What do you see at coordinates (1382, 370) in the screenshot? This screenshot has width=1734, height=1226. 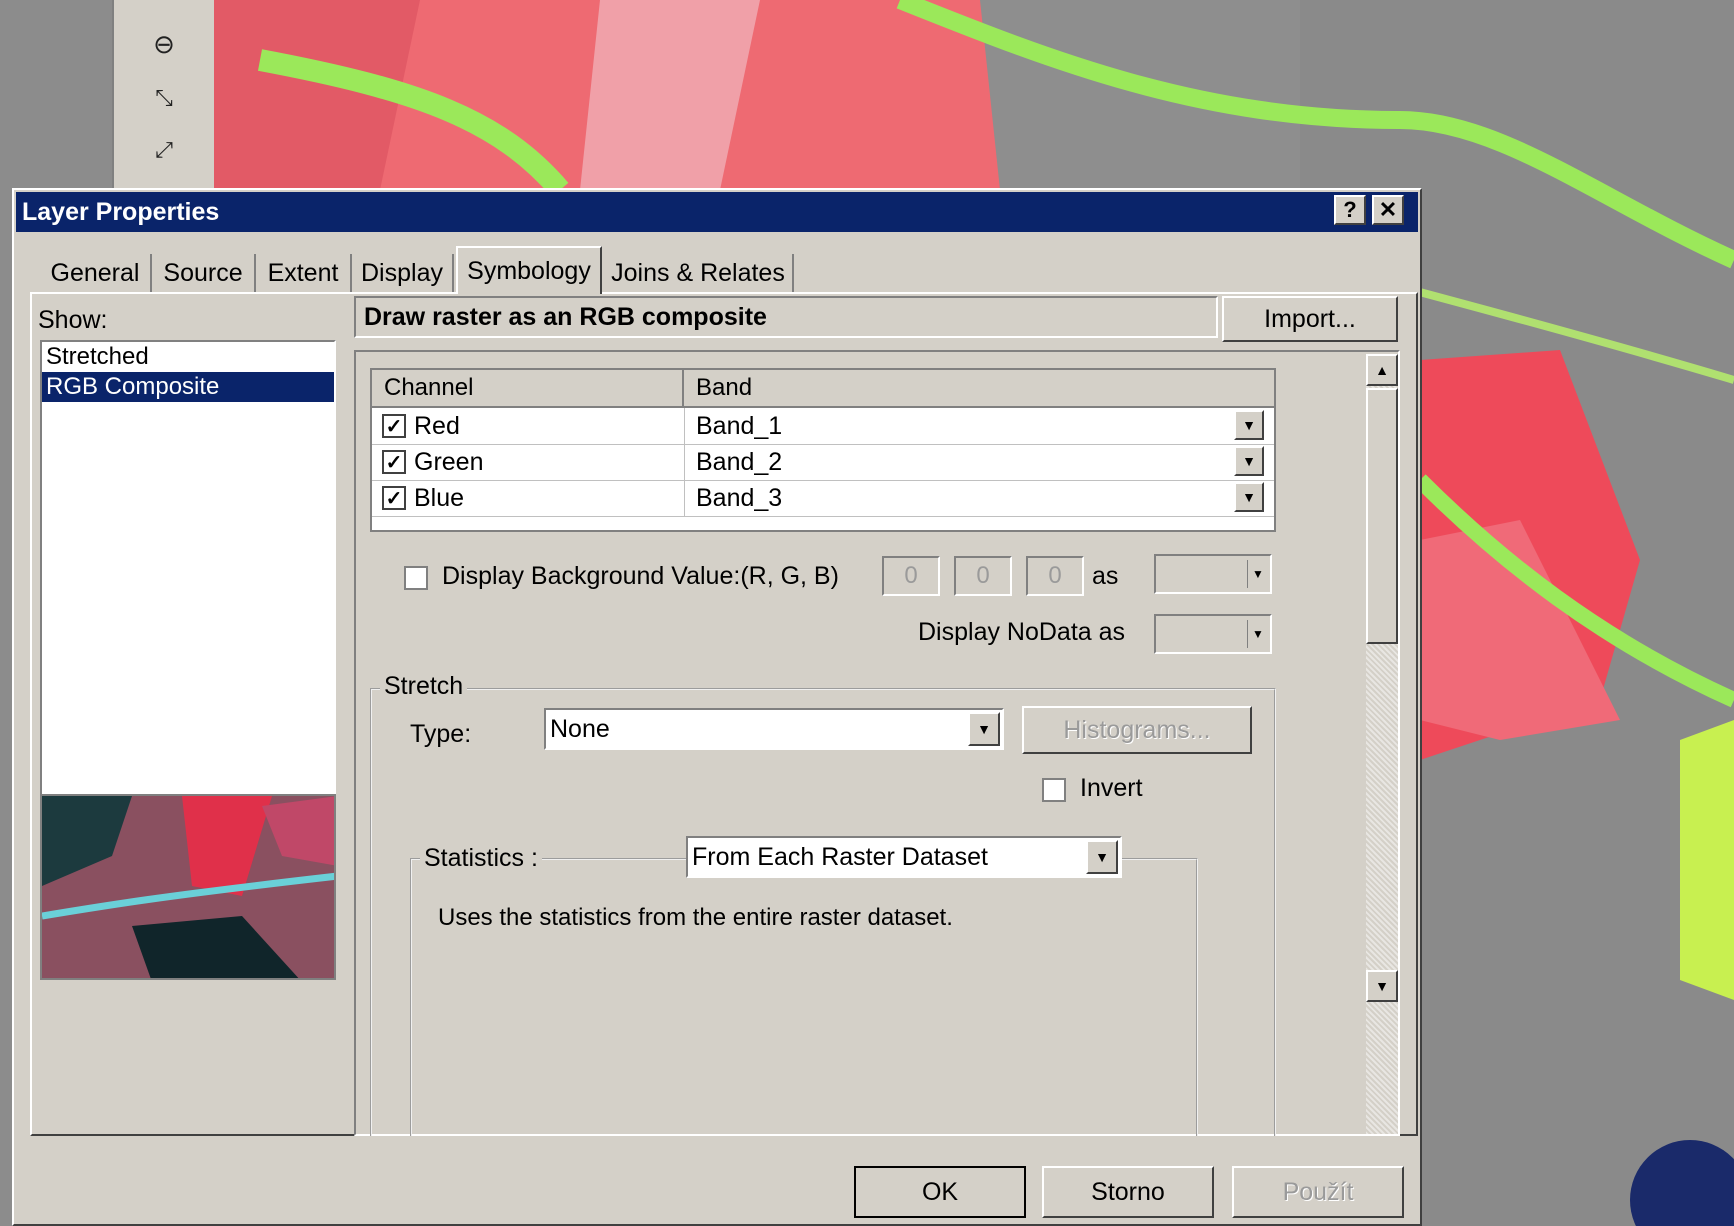 I see `scroll-up-icon: ▲` at bounding box center [1382, 370].